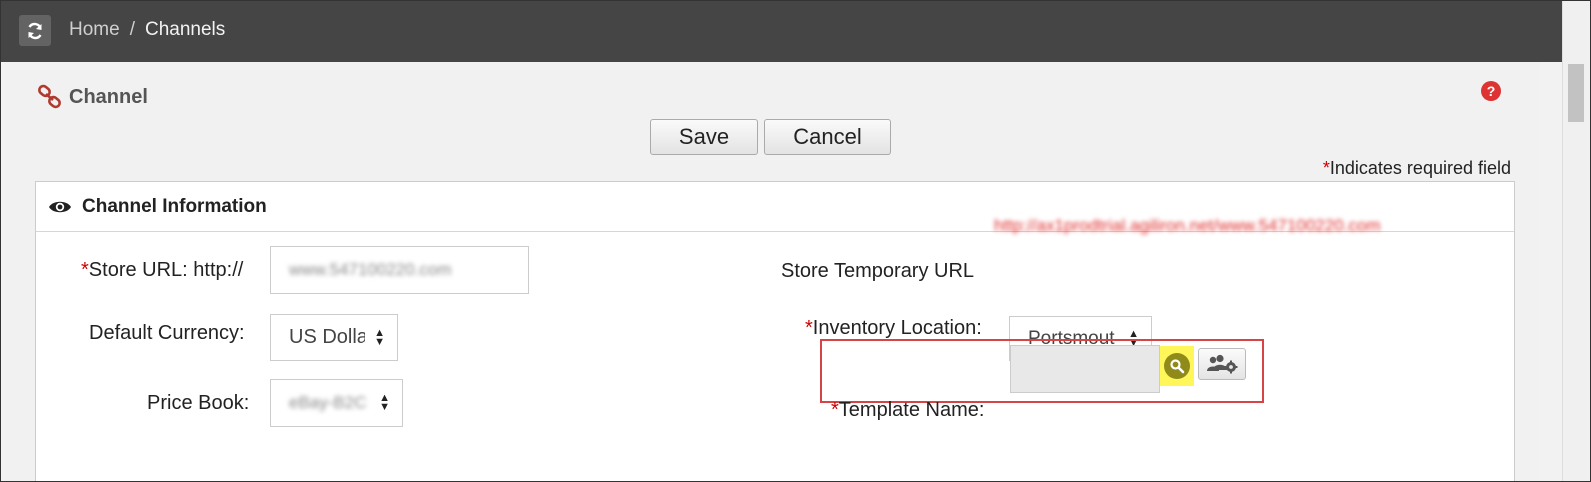 The image size is (1591, 482). Describe the element at coordinates (827, 137) in the screenshot. I see `cancel-button: Cancel` at that location.